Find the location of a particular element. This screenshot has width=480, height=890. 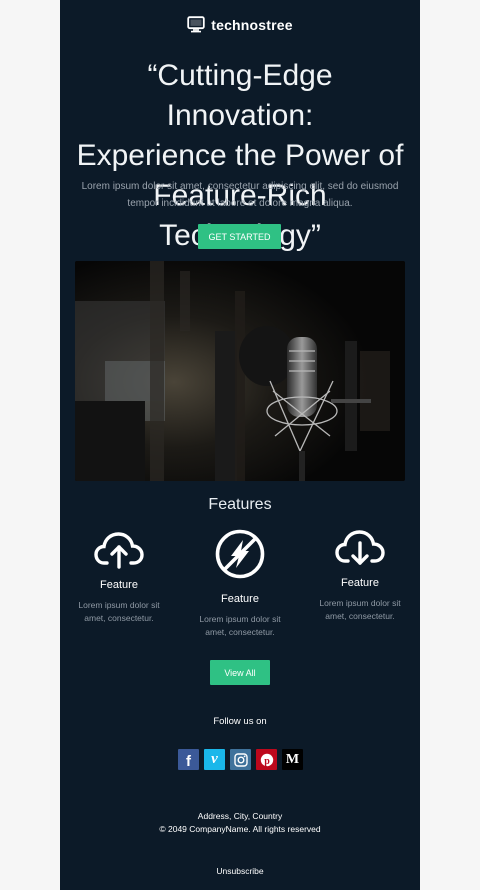

instagram-icon is located at coordinates (240, 759).